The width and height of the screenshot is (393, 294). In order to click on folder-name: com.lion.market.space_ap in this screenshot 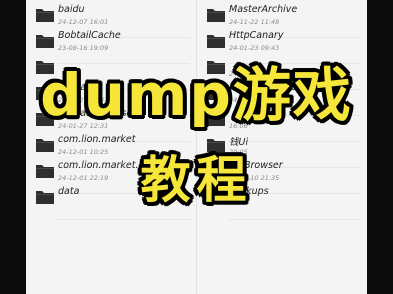, I will do `click(120, 165)`.